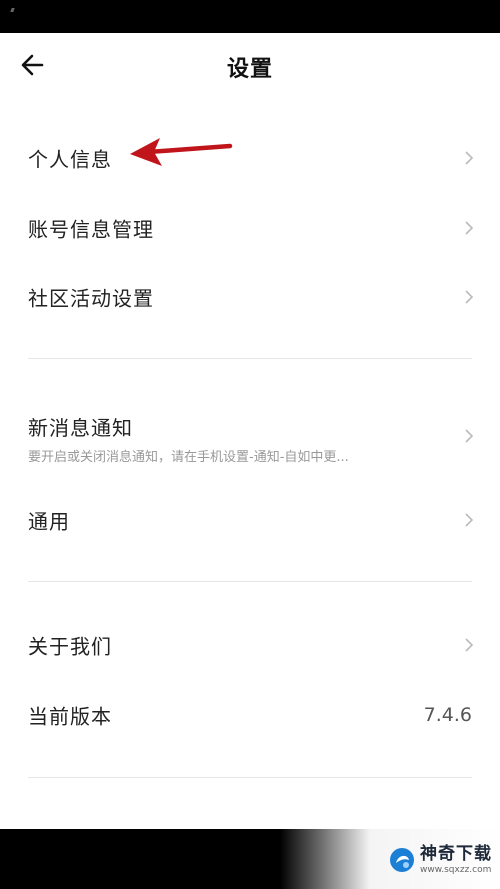  I want to click on watermark-logo-icon, so click(402, 860).